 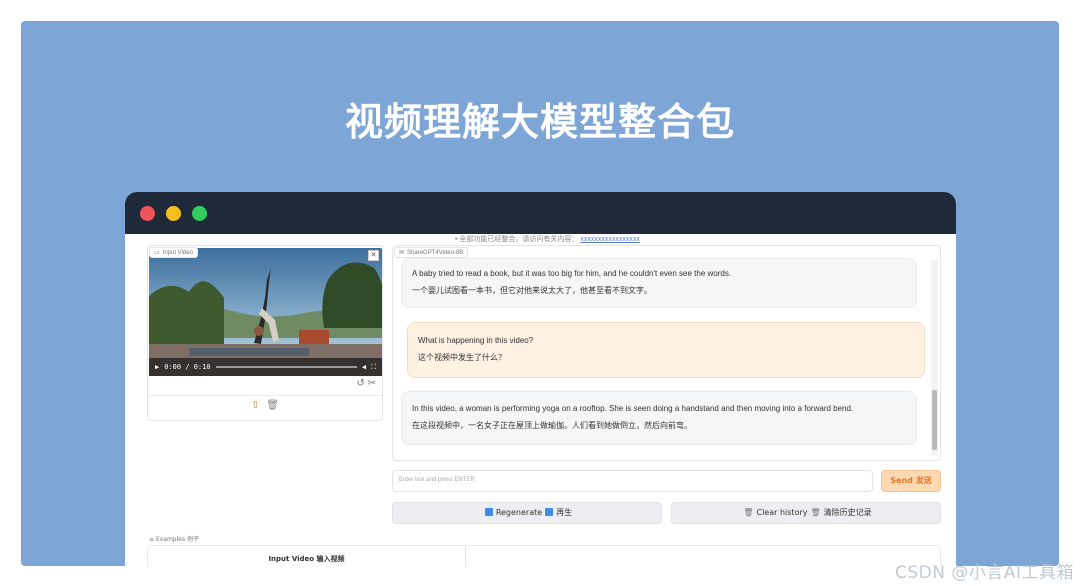 I want to click on video-frame, so click(x=265, y=312).